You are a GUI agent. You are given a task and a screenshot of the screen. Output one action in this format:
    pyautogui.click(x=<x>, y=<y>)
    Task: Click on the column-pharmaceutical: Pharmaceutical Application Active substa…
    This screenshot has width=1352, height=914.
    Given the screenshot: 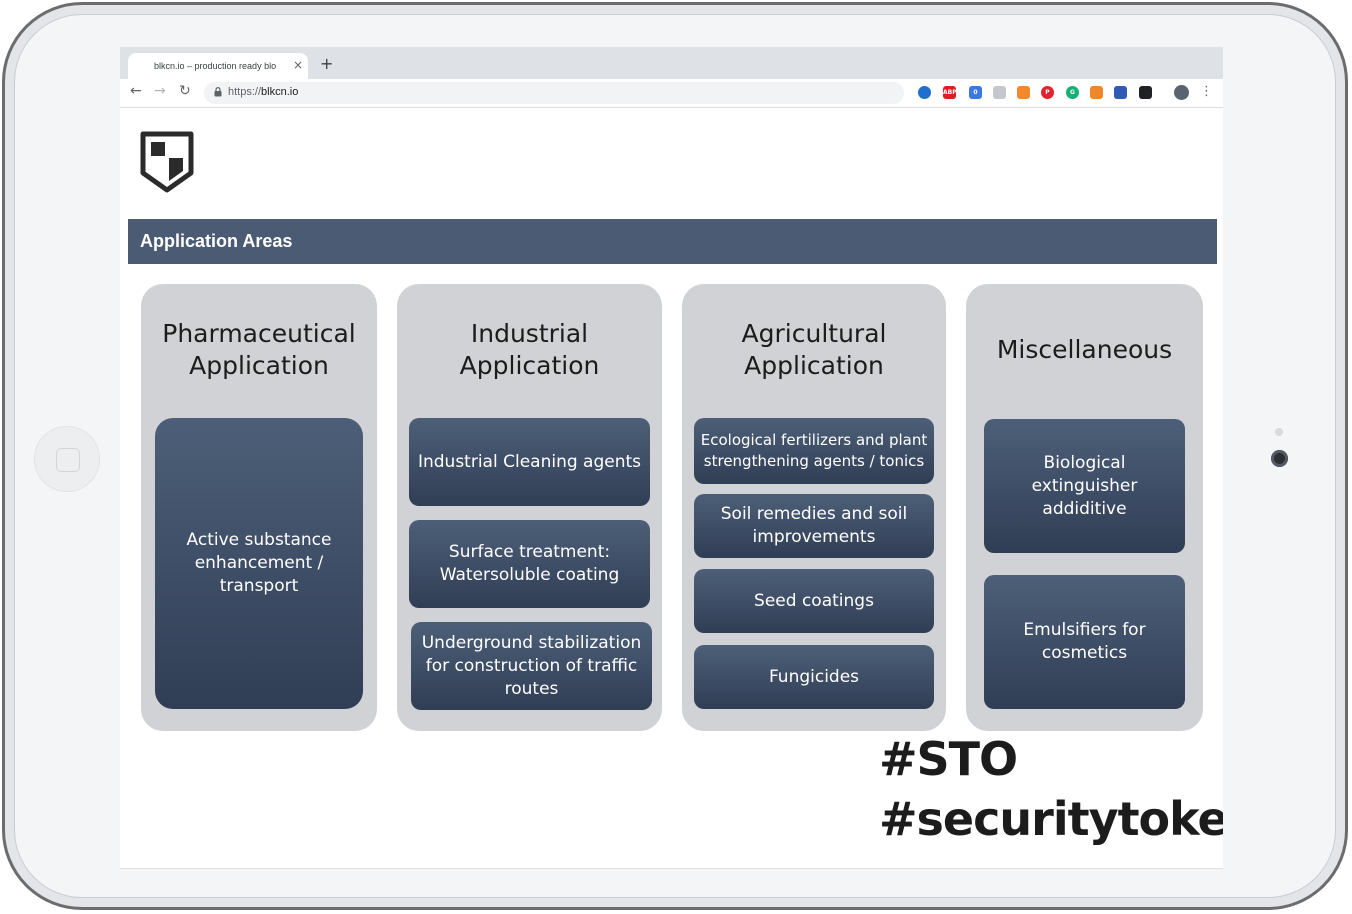 What is the action you would take?
    pyautogui.click(x=259, y=507)
    